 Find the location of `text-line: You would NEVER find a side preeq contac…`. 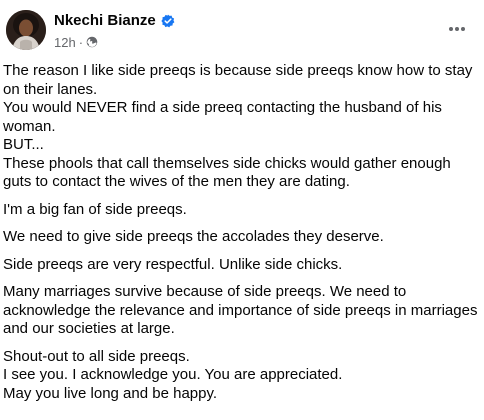

text-line: You would NEVER find a side preeq contac… is located at coordinates (222, 117).